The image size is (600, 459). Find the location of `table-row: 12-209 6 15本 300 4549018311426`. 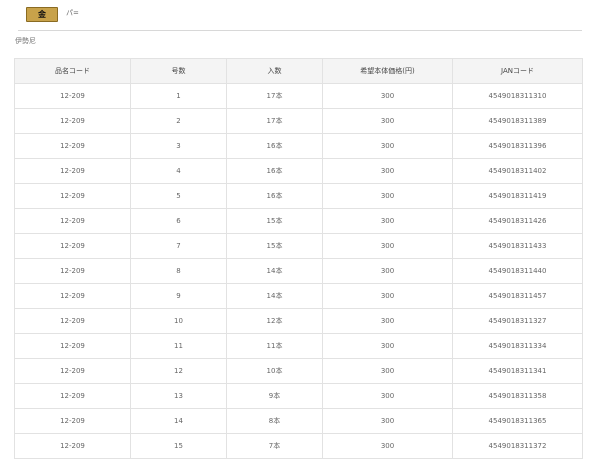

table-row: 12-209 6 15本 300 4549018311426 is located at coordinates (298, 221).